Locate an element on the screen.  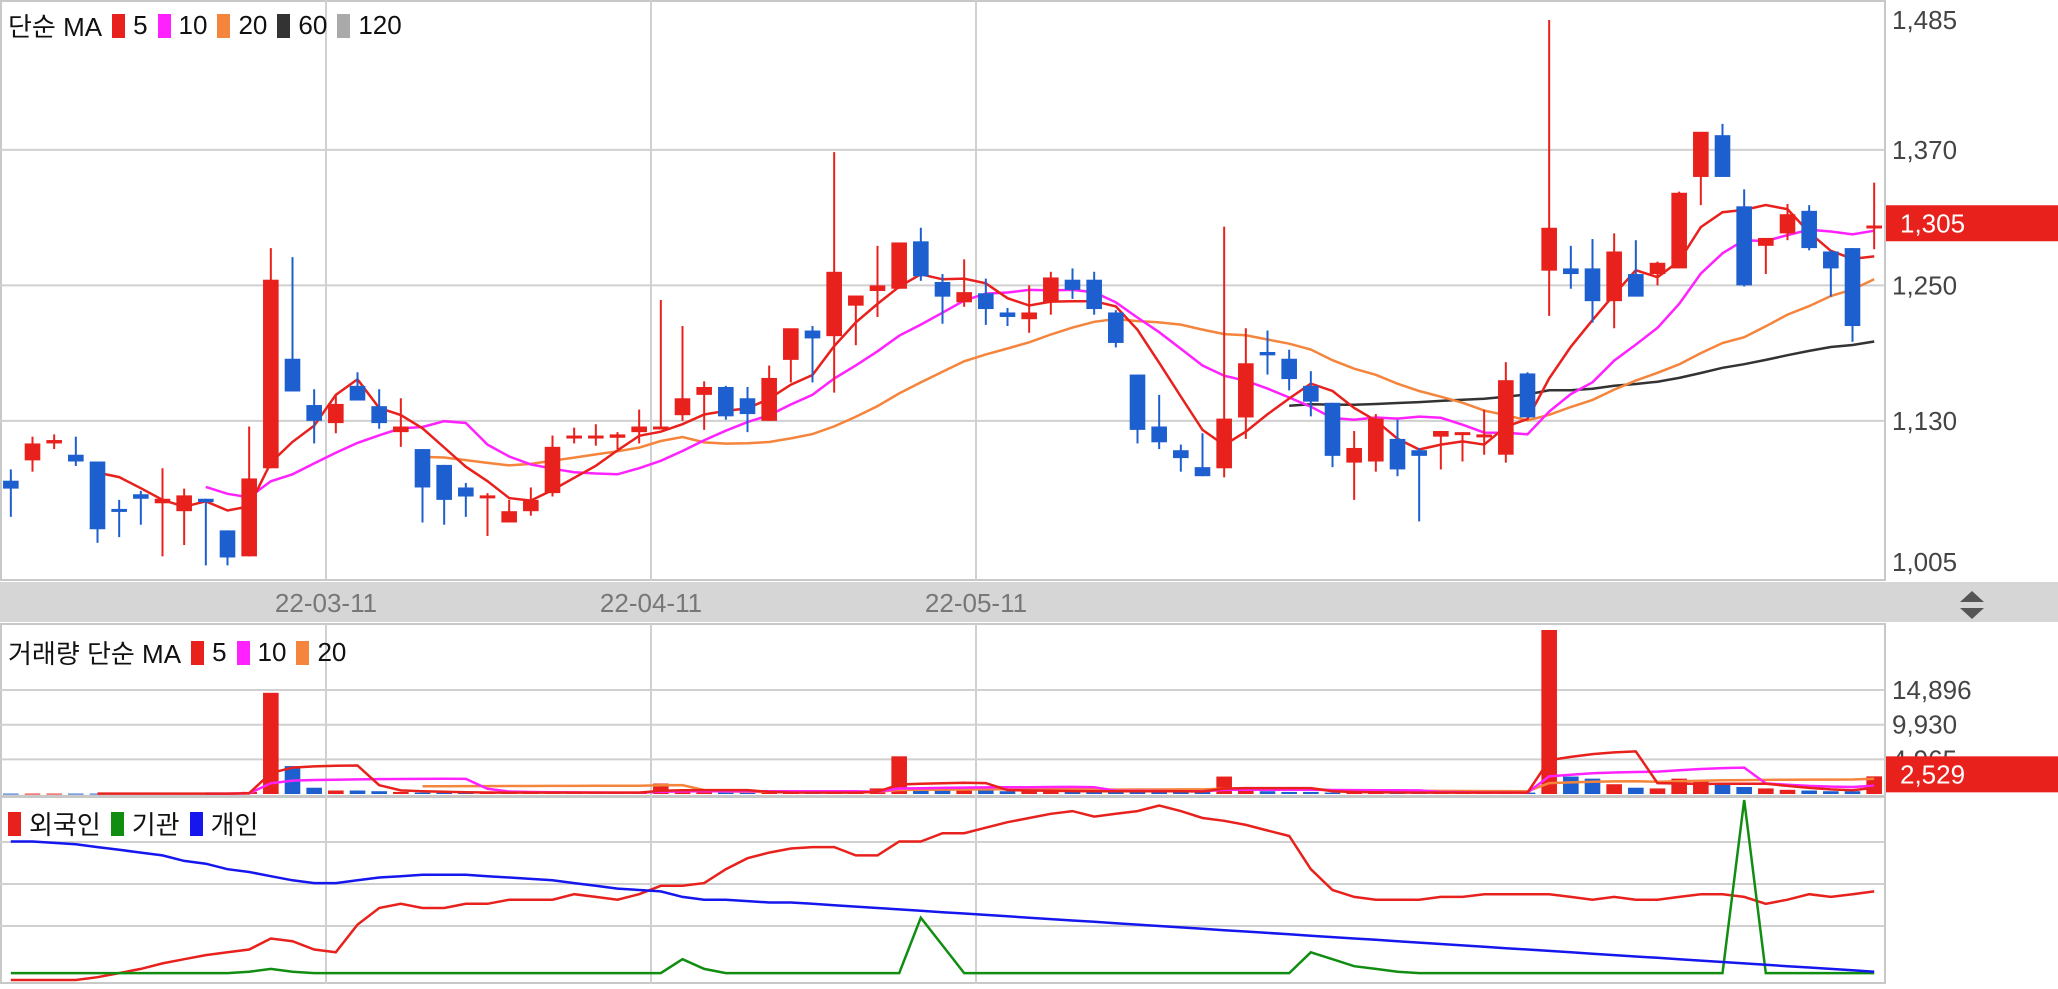
price-legend-label-ma60: 60 is located at coordinates (313, 25).